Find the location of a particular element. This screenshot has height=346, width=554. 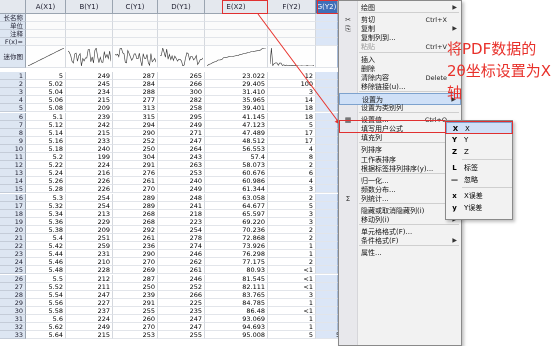

table-cell: 41.145 is located at coordinates (236, 116).